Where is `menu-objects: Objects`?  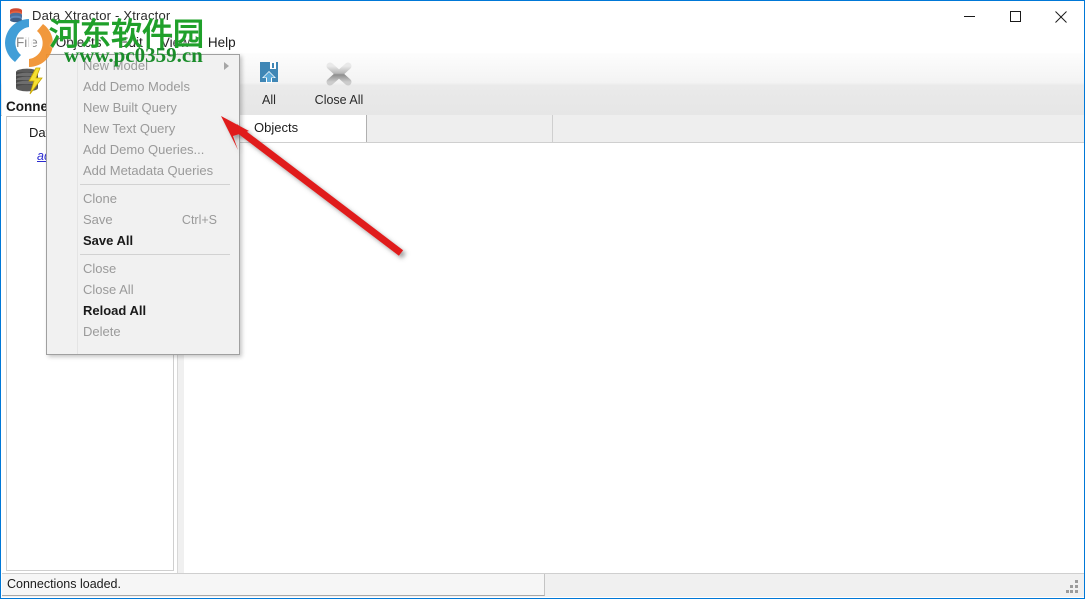 menu-objects: Objects is located at coordinates (79, 43).